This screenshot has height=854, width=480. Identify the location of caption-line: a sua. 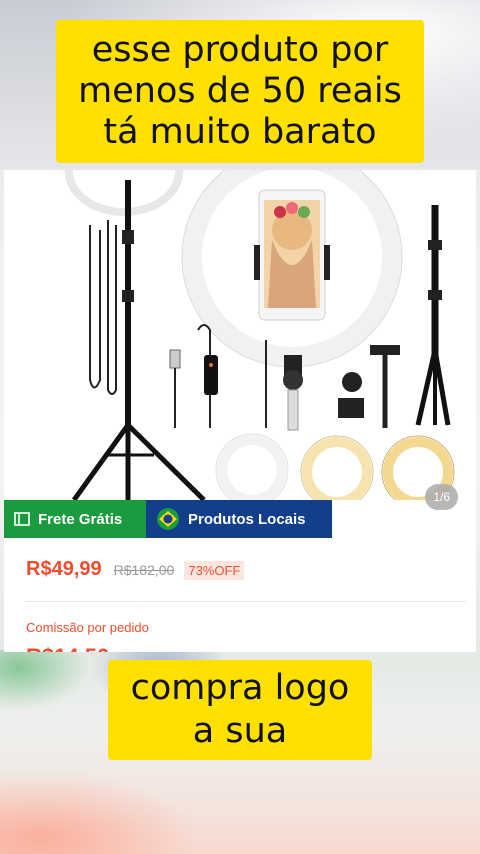
(240, 731).